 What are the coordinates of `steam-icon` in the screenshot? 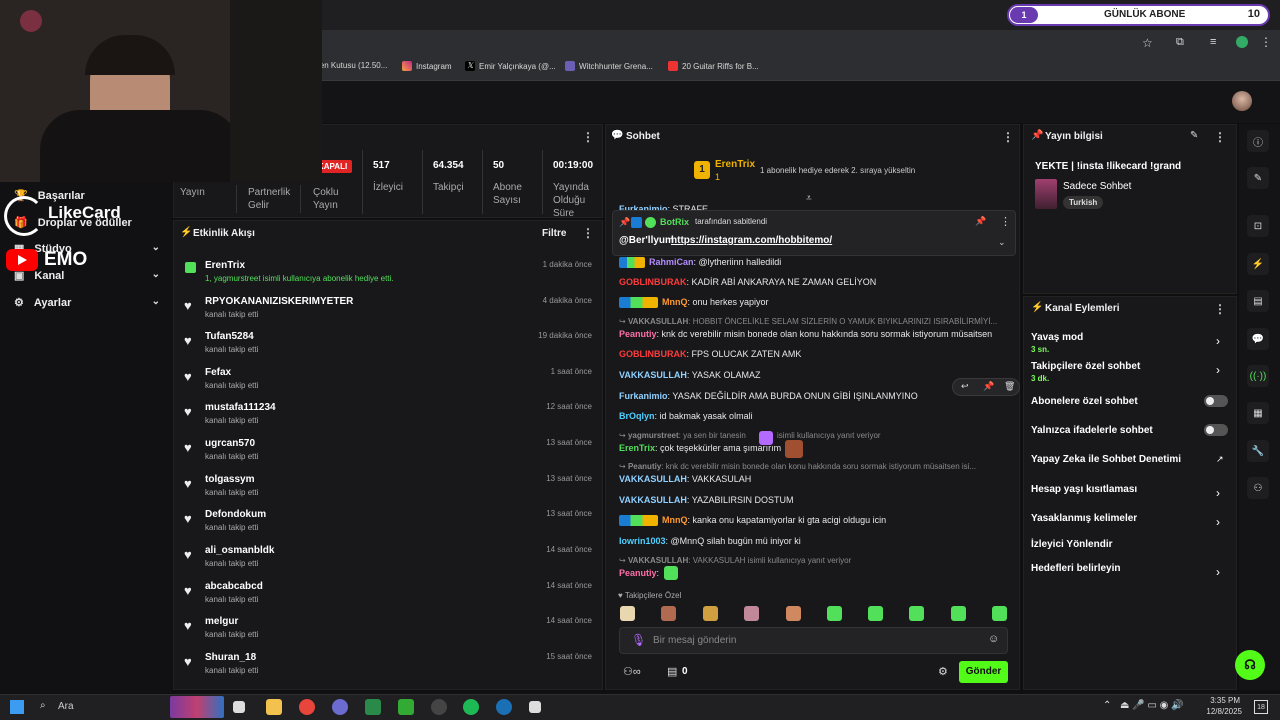 It's located at (504, 707).